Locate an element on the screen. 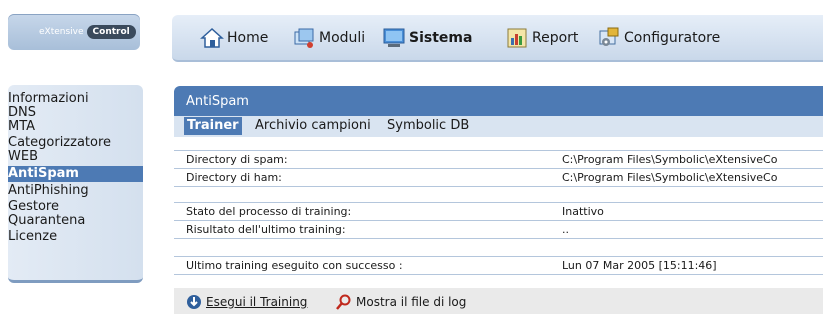 The height and width of the screenshot is (314, 823). nav-home-label: Home is located at coordinates (248, 37).